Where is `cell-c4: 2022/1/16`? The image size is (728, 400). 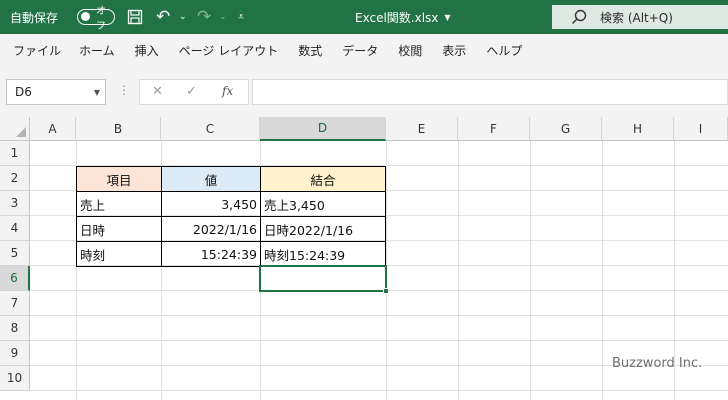 cell-c4: 2022/1/16 is located at coordinates (211, 229).